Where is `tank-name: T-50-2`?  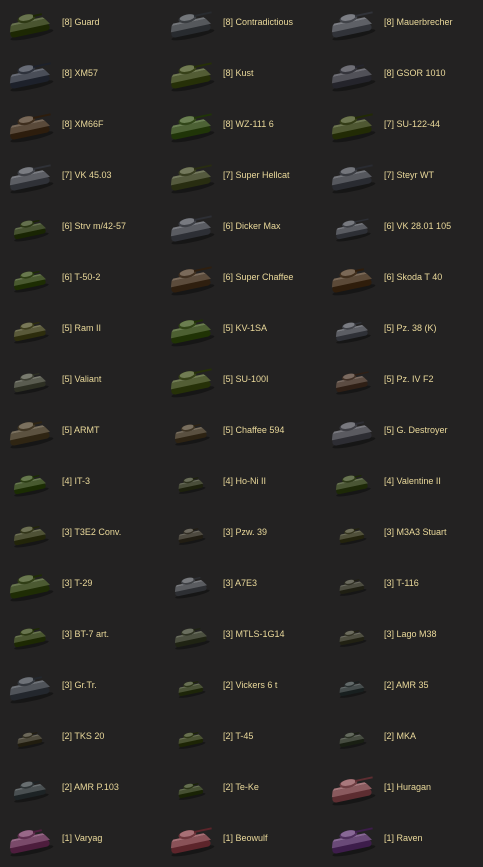
tank-name: T-50-2 is located at coordinates (87, 277).